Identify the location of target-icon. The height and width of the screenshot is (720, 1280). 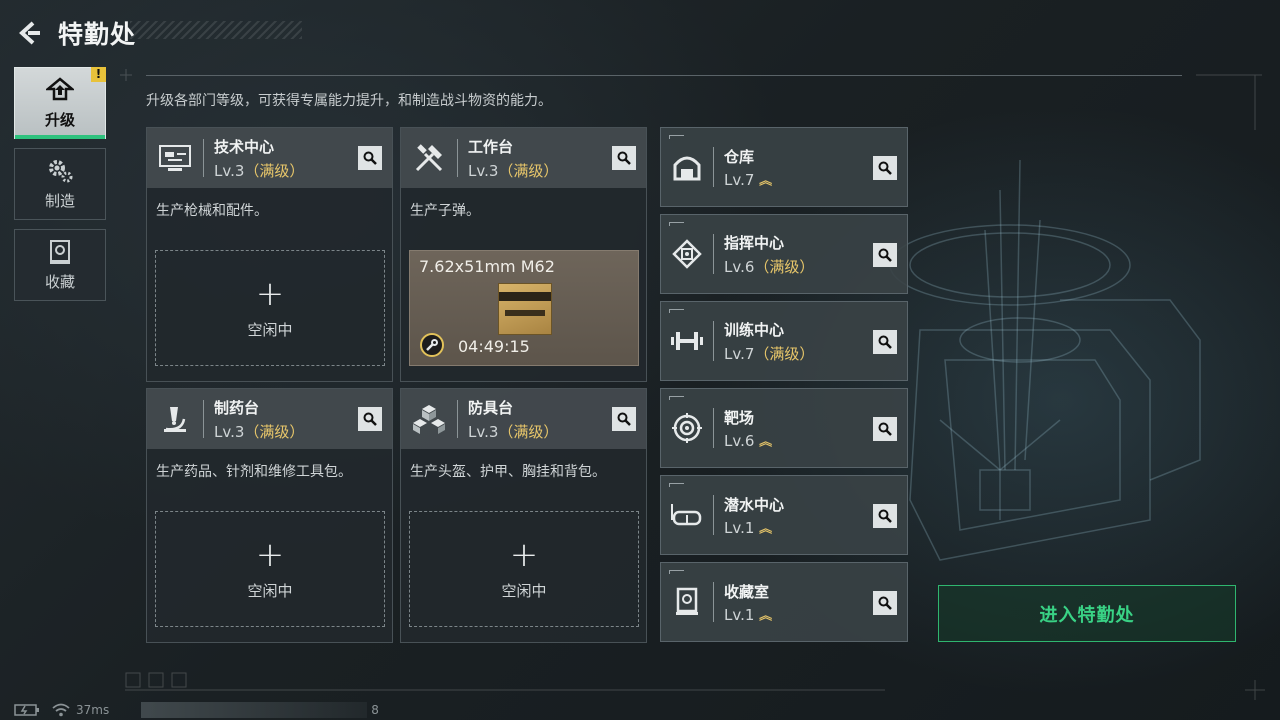
(687, 428).